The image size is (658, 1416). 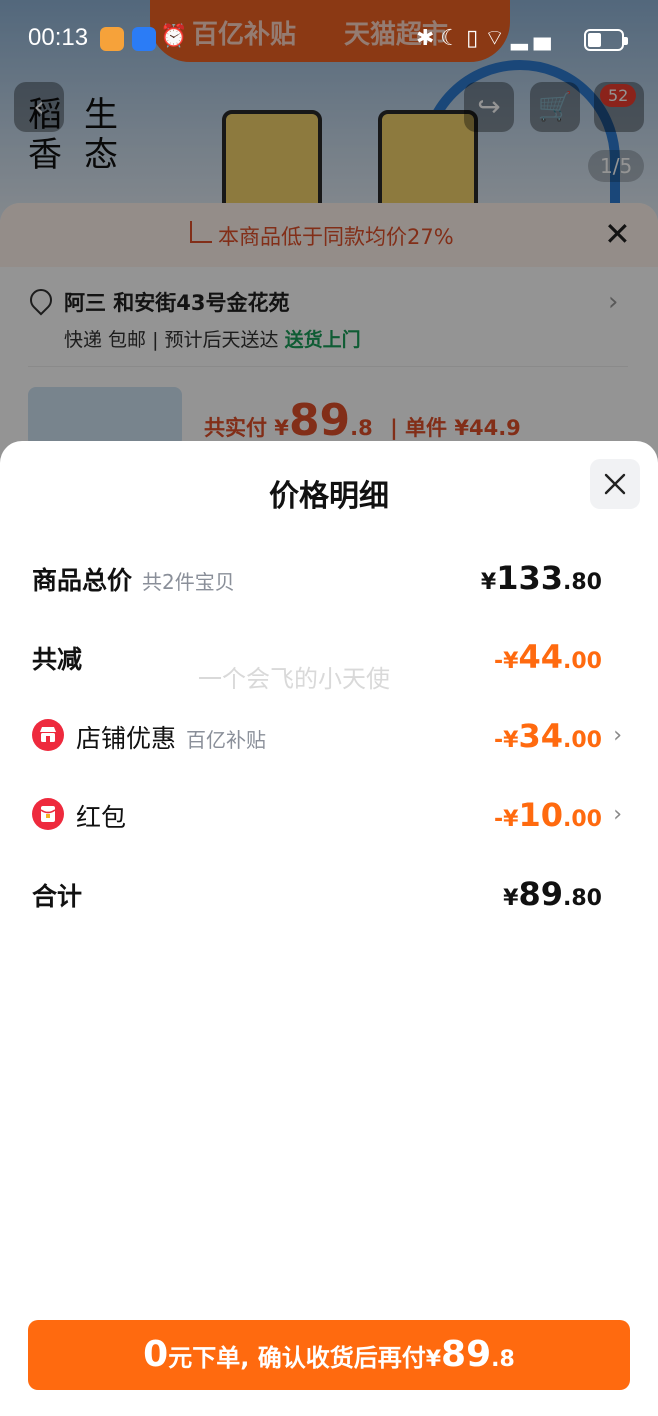 I want to click on row-label-text: 商品总价, so click(x=82, y=580).